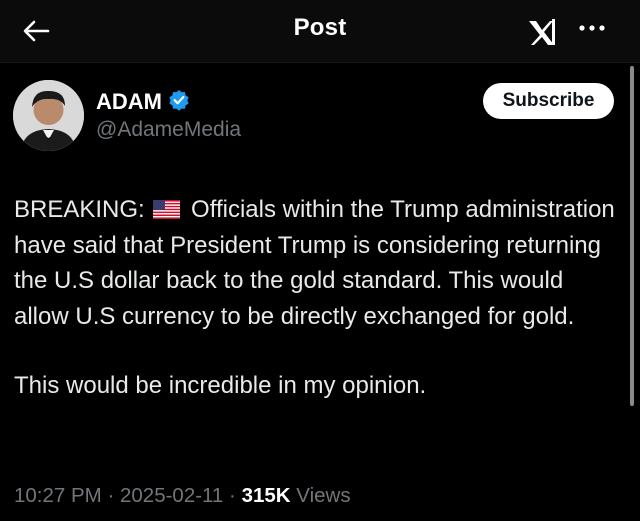 Image resolution: width=640 pixels, height=521 pixels. What do you see at coordinates (323, 495) in the screenshot?
I see `views-label: Views` at bounding box center [323, 495].